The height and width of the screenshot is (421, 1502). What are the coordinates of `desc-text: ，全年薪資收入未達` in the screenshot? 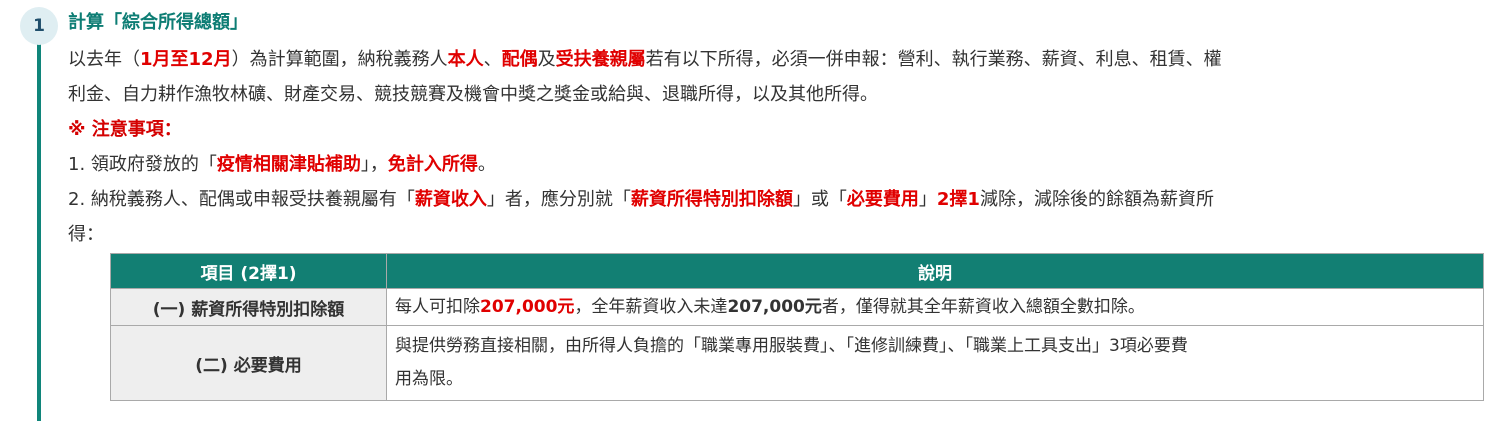 It's located at (651, 306).